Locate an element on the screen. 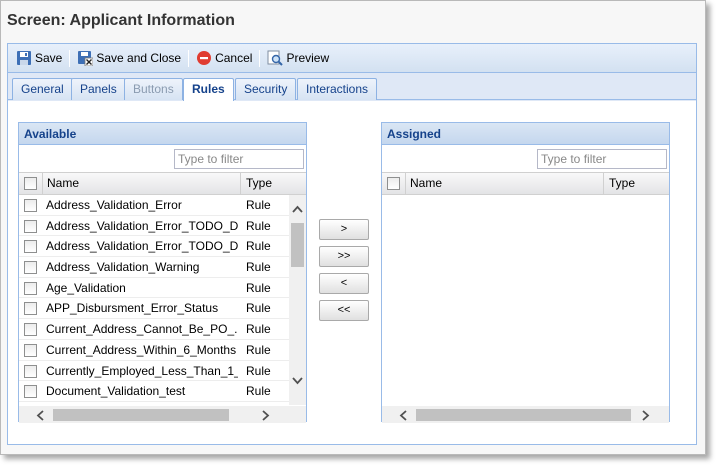  assigned-grid-title: Assigned is located at coordinates (525, 134).